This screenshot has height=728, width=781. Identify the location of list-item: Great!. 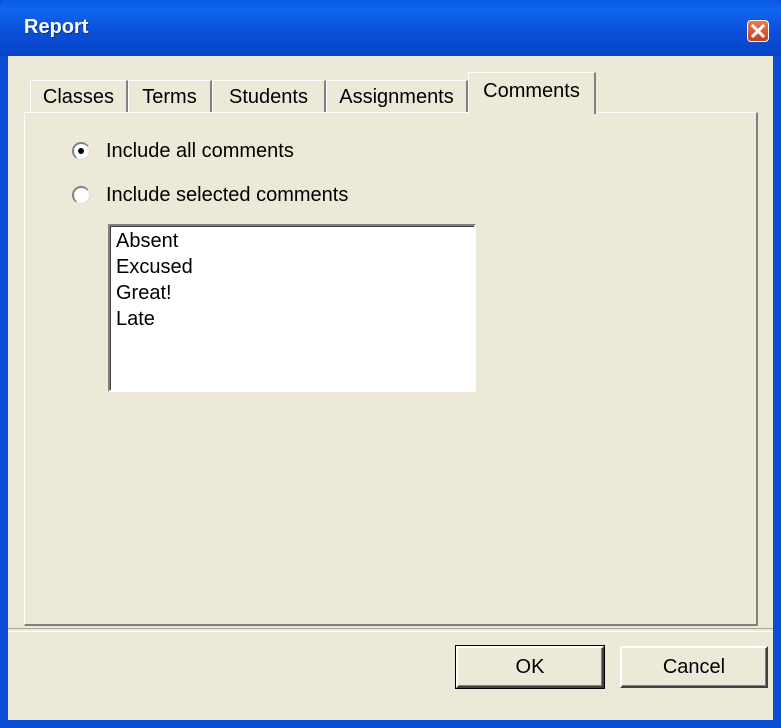
(292, 293).